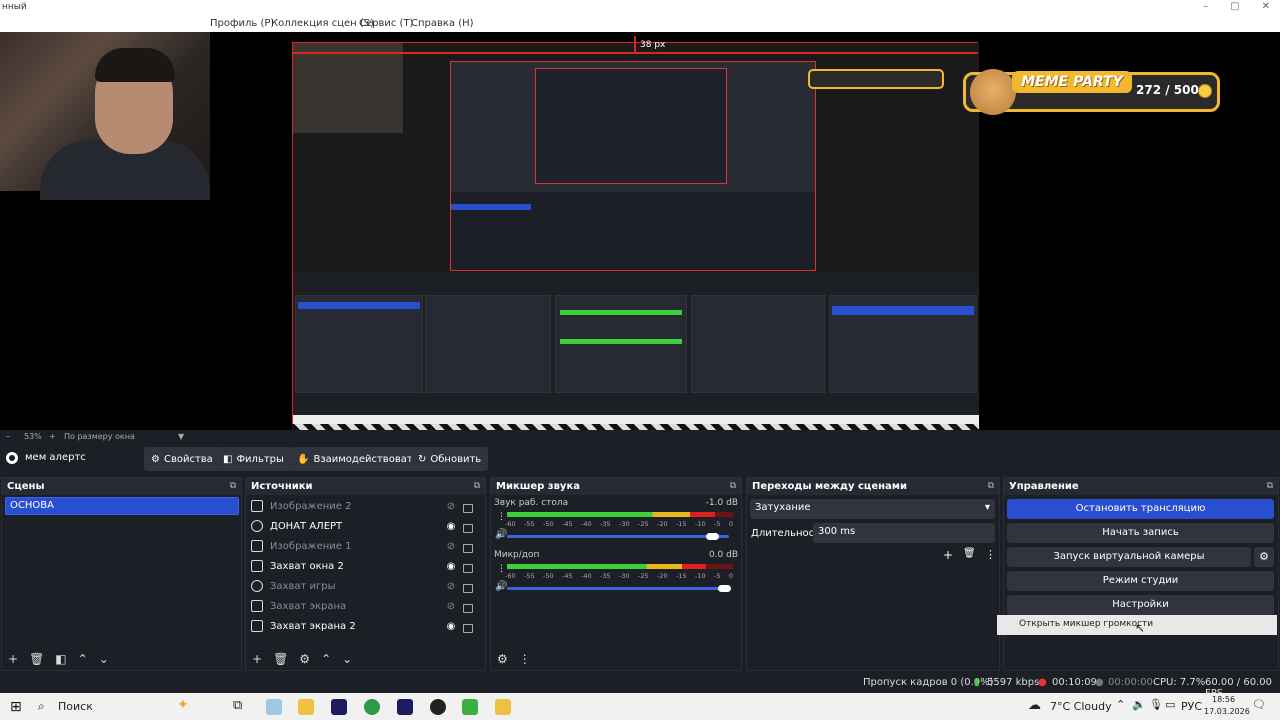  Describe the element at coordinates (13, 659) in the screenshot. I see `add-scene-button: +` at that location.